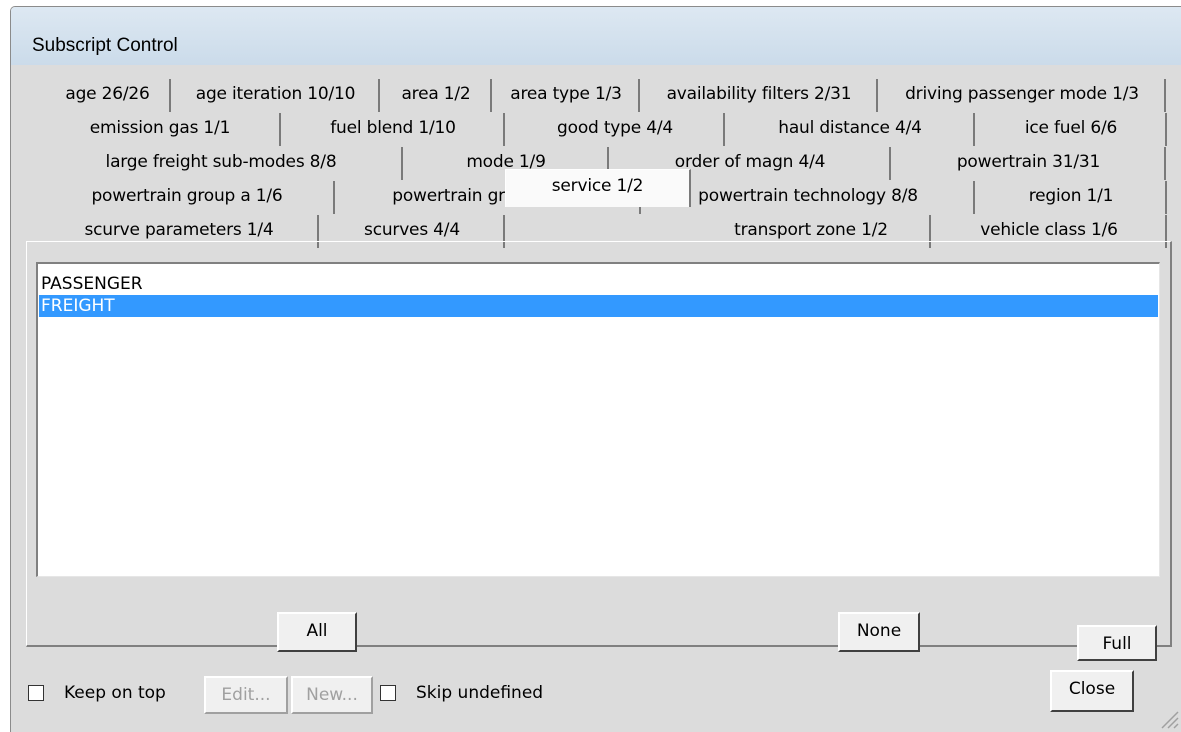  I want to click on list-item-selected: FREIGHT, so click(598, 306).